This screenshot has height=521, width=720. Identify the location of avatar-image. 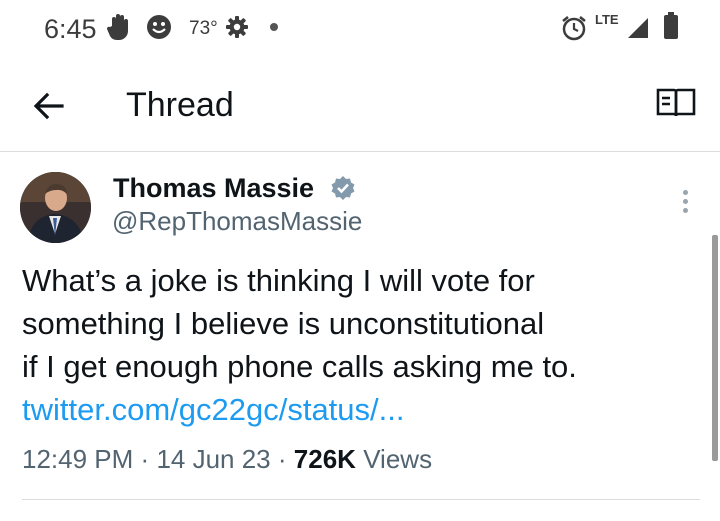
(55, 207).